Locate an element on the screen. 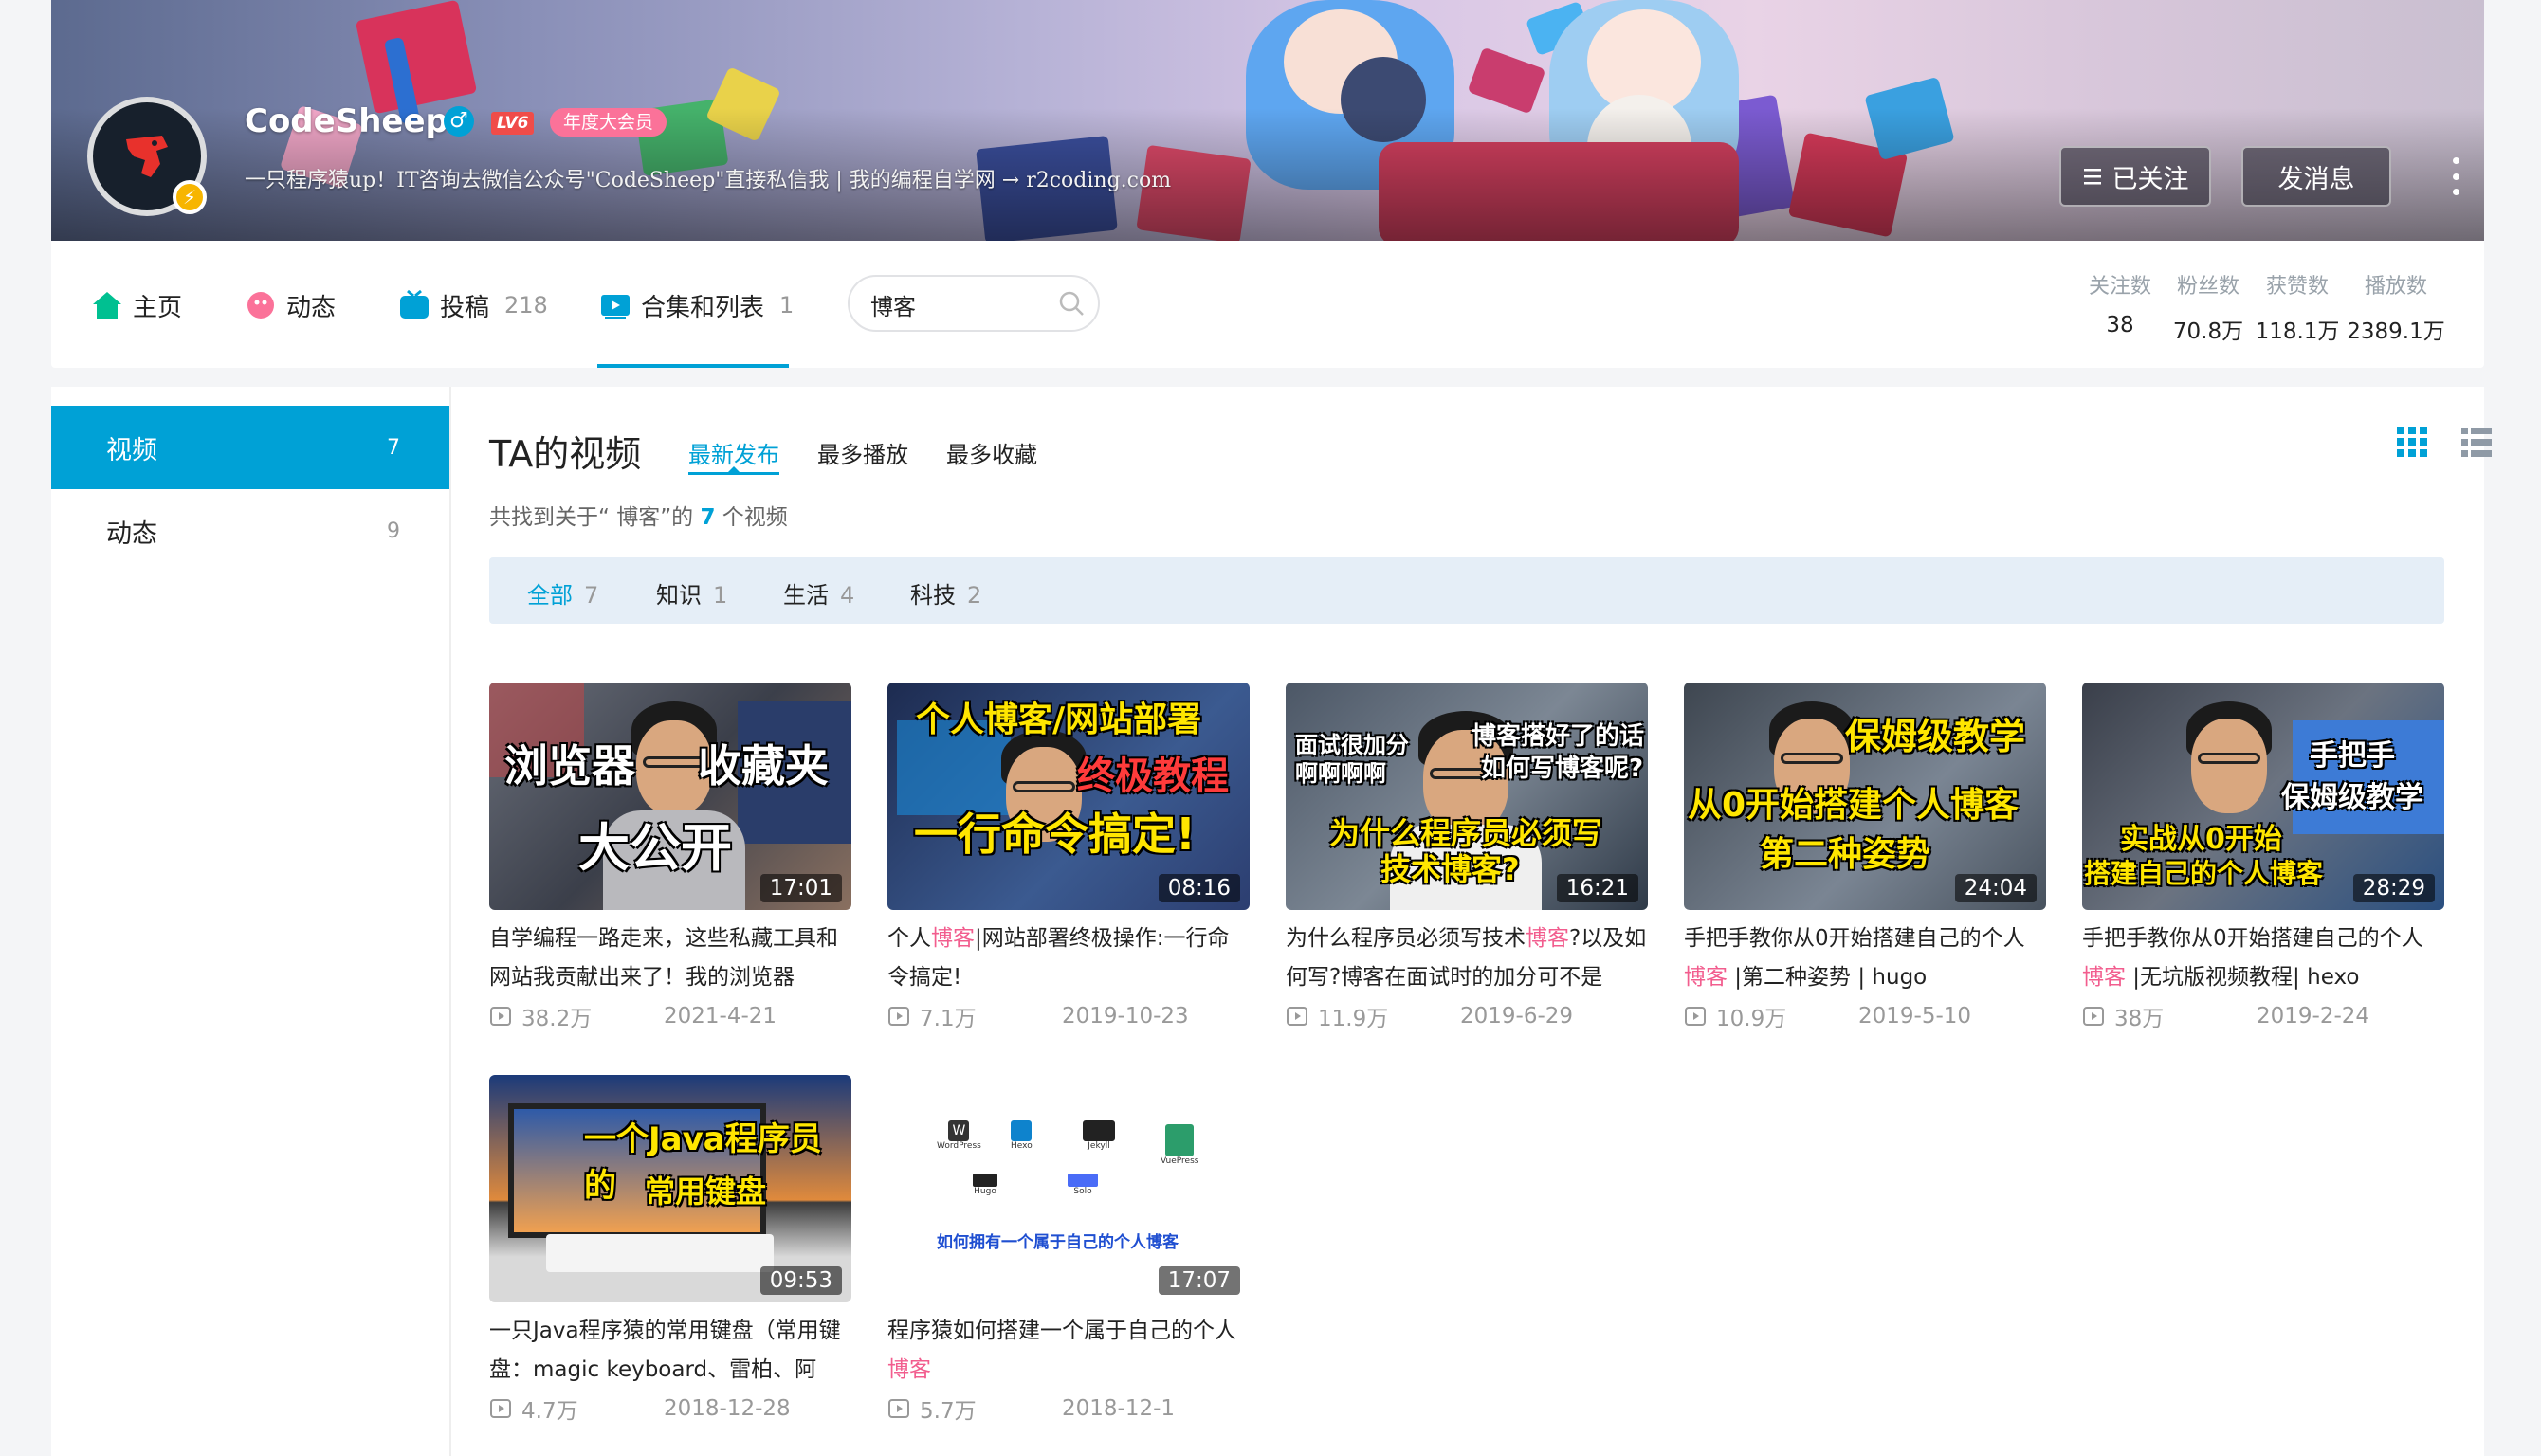 This screenshot has width=2541, height=1456. follow-button: 已关注 is located at coordinates (2135, 176).